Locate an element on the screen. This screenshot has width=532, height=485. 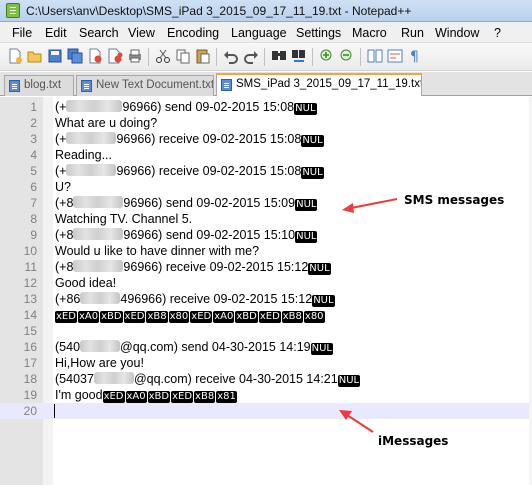
line-text: (+8 96966) send 09-02-2015 15:10NUL is located at coordinates (186, 235).